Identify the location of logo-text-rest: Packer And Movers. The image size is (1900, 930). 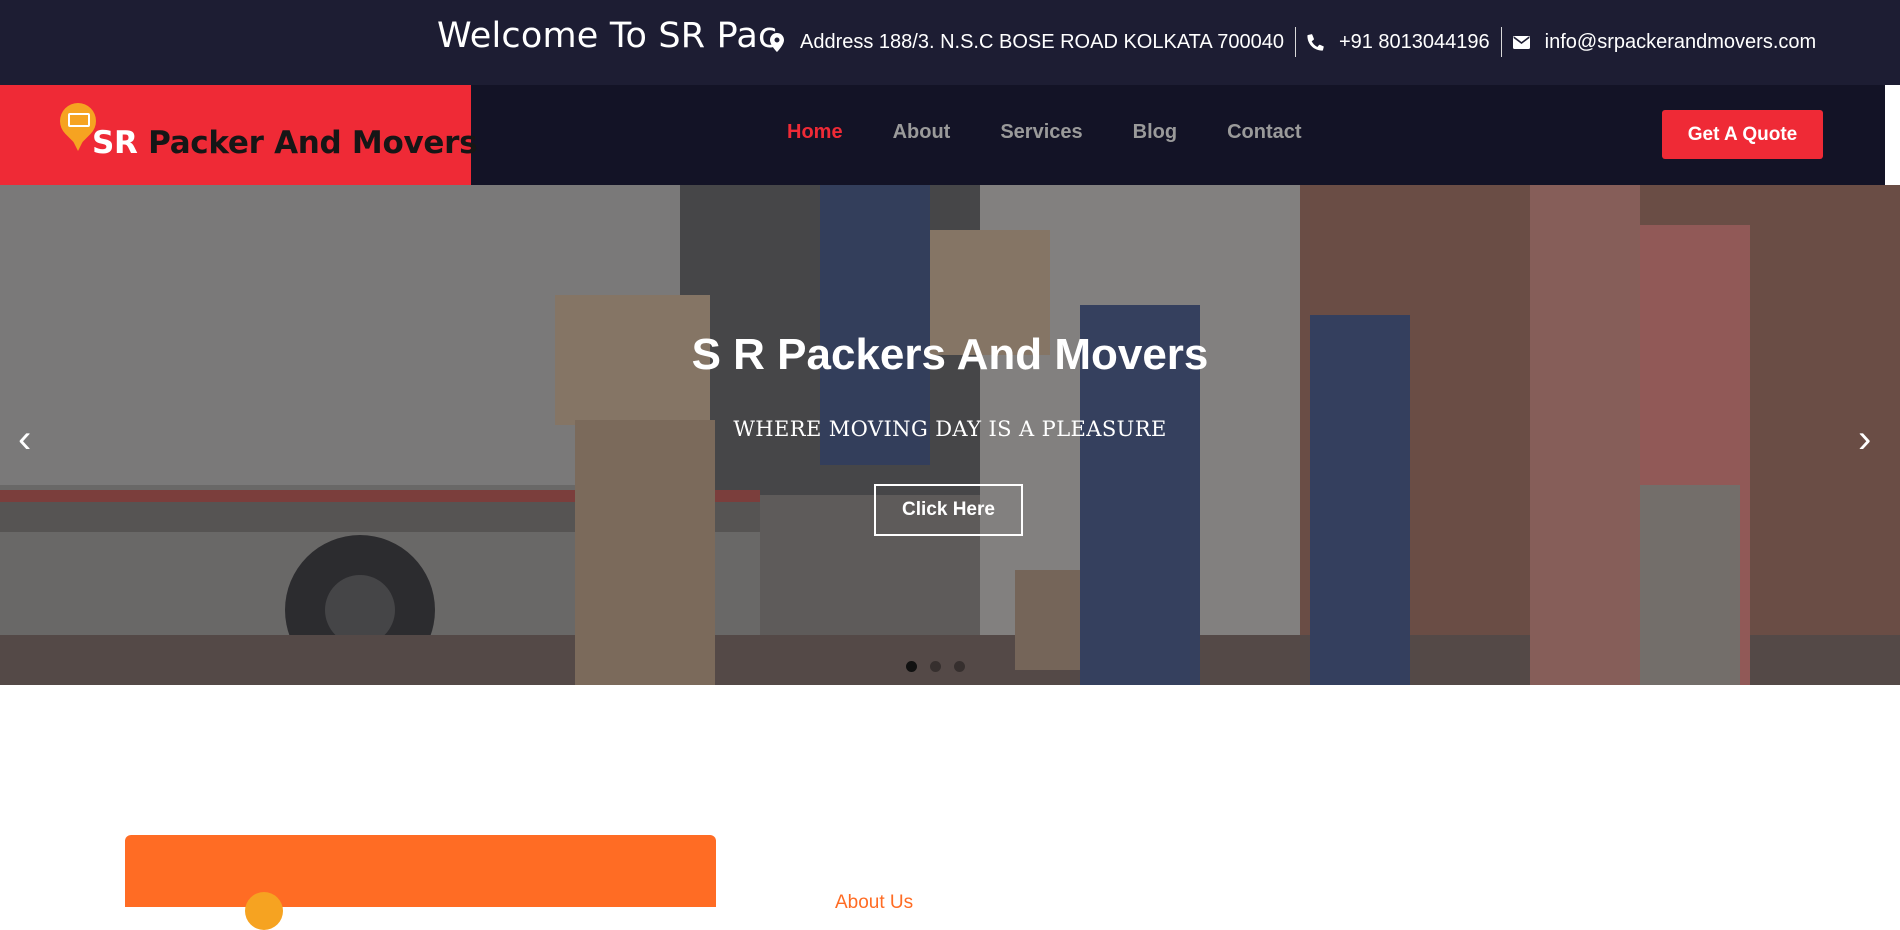
(307, 143).